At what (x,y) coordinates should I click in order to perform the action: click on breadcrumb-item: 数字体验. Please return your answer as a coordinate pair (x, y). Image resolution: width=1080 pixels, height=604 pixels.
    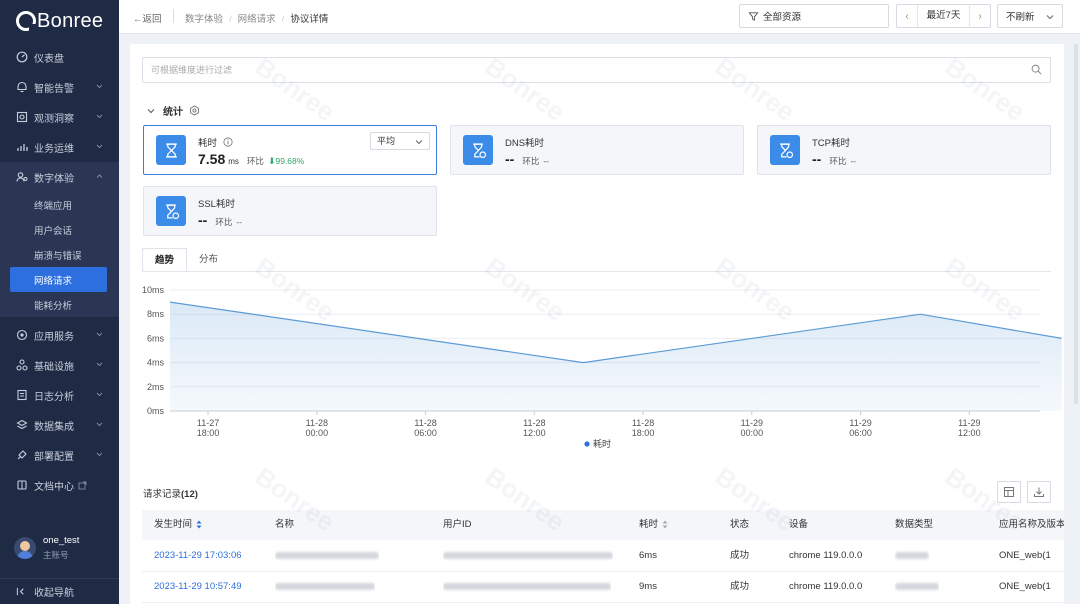
    Looking at the image, I should click on (204, 19).